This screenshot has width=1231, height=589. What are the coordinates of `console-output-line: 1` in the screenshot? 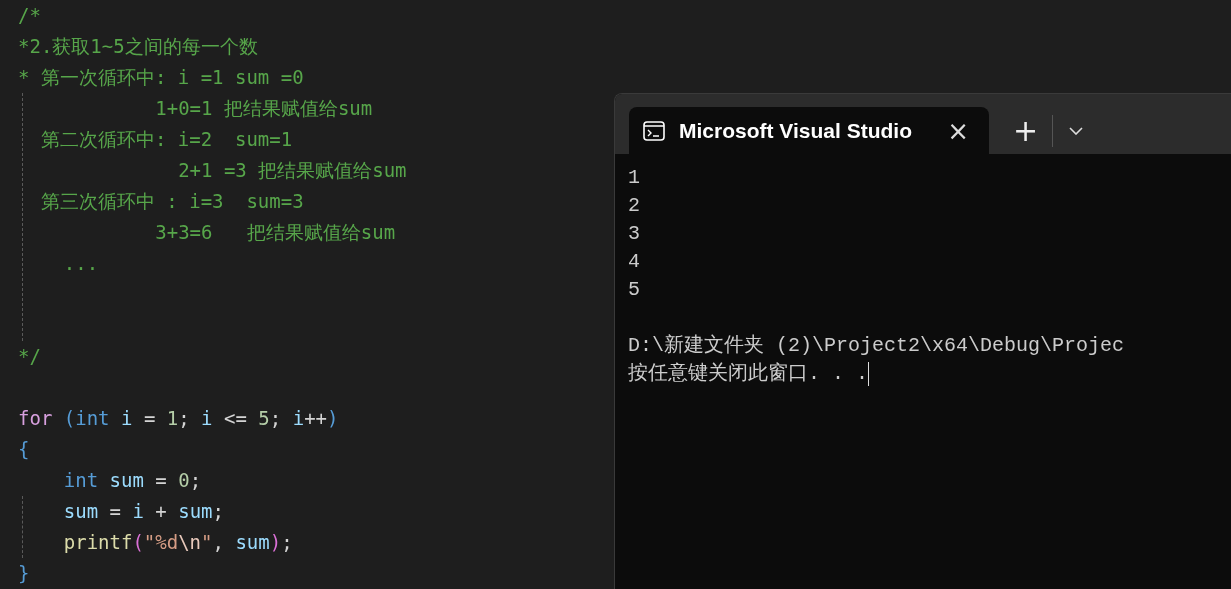 It's located at (634, 177).